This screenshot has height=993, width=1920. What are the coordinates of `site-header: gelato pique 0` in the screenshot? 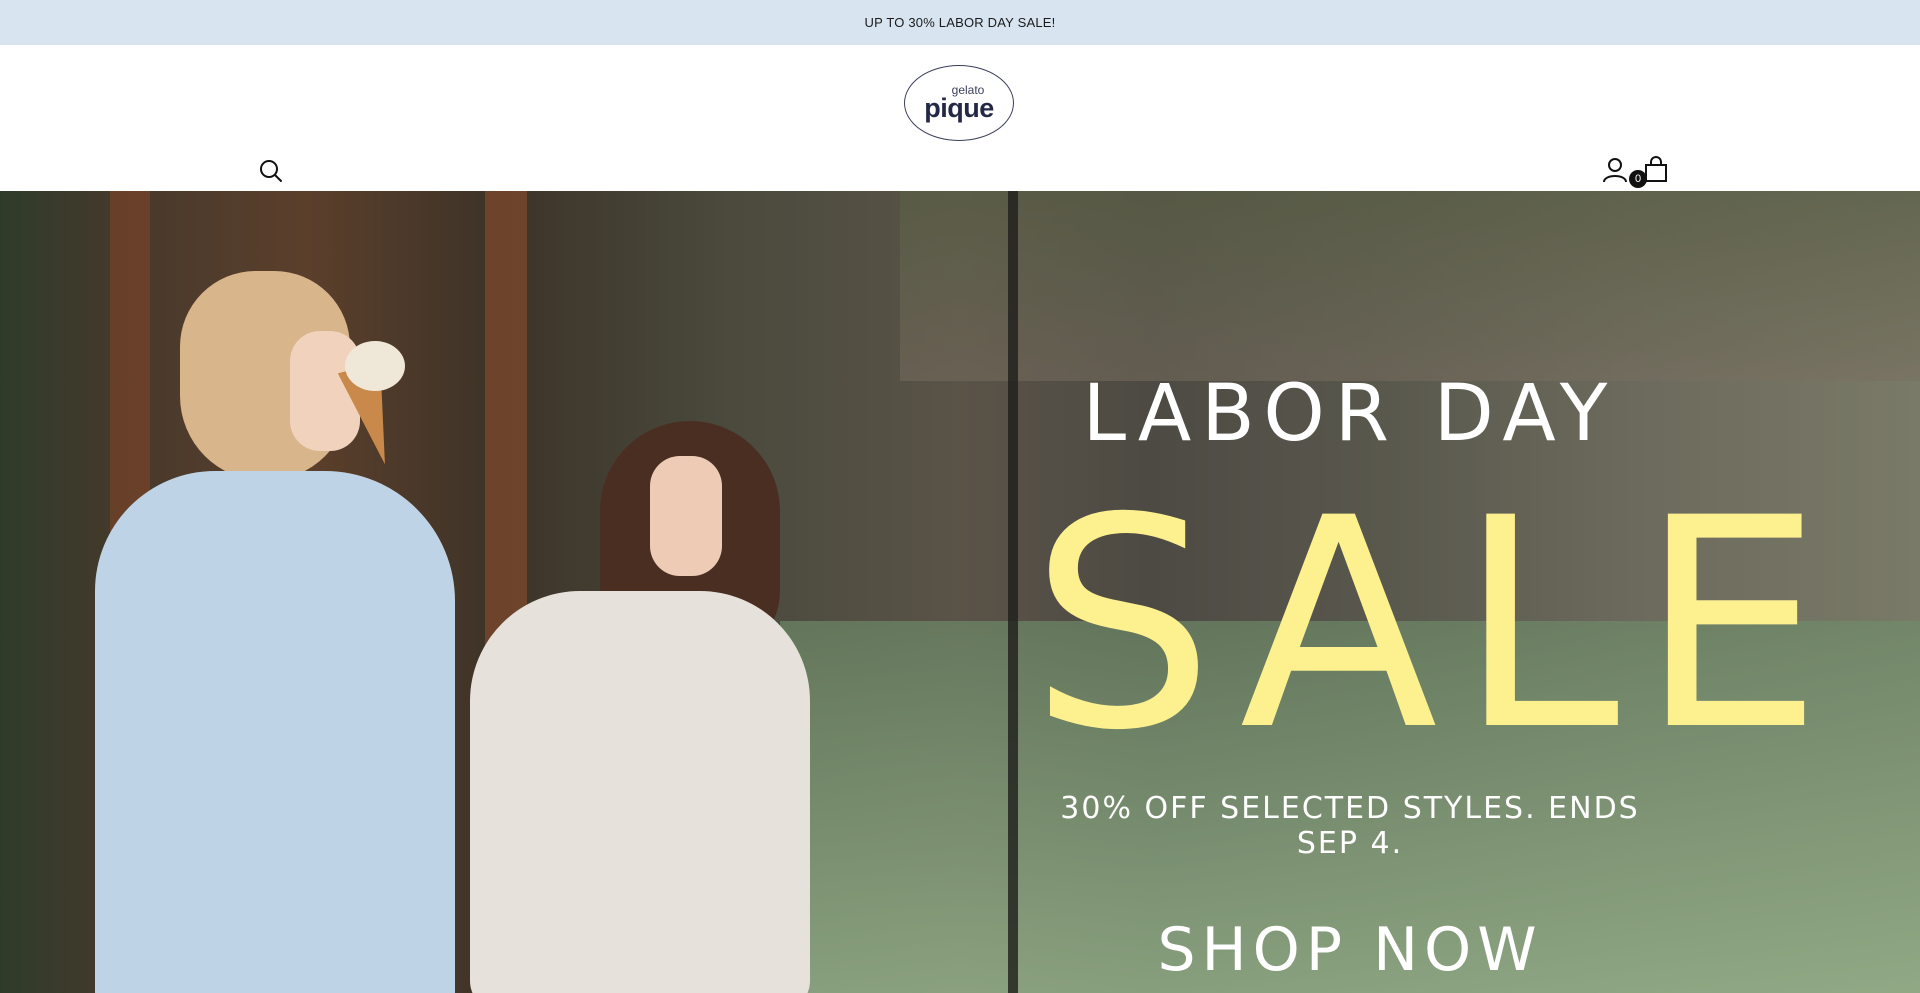 It's located at (960, 118).